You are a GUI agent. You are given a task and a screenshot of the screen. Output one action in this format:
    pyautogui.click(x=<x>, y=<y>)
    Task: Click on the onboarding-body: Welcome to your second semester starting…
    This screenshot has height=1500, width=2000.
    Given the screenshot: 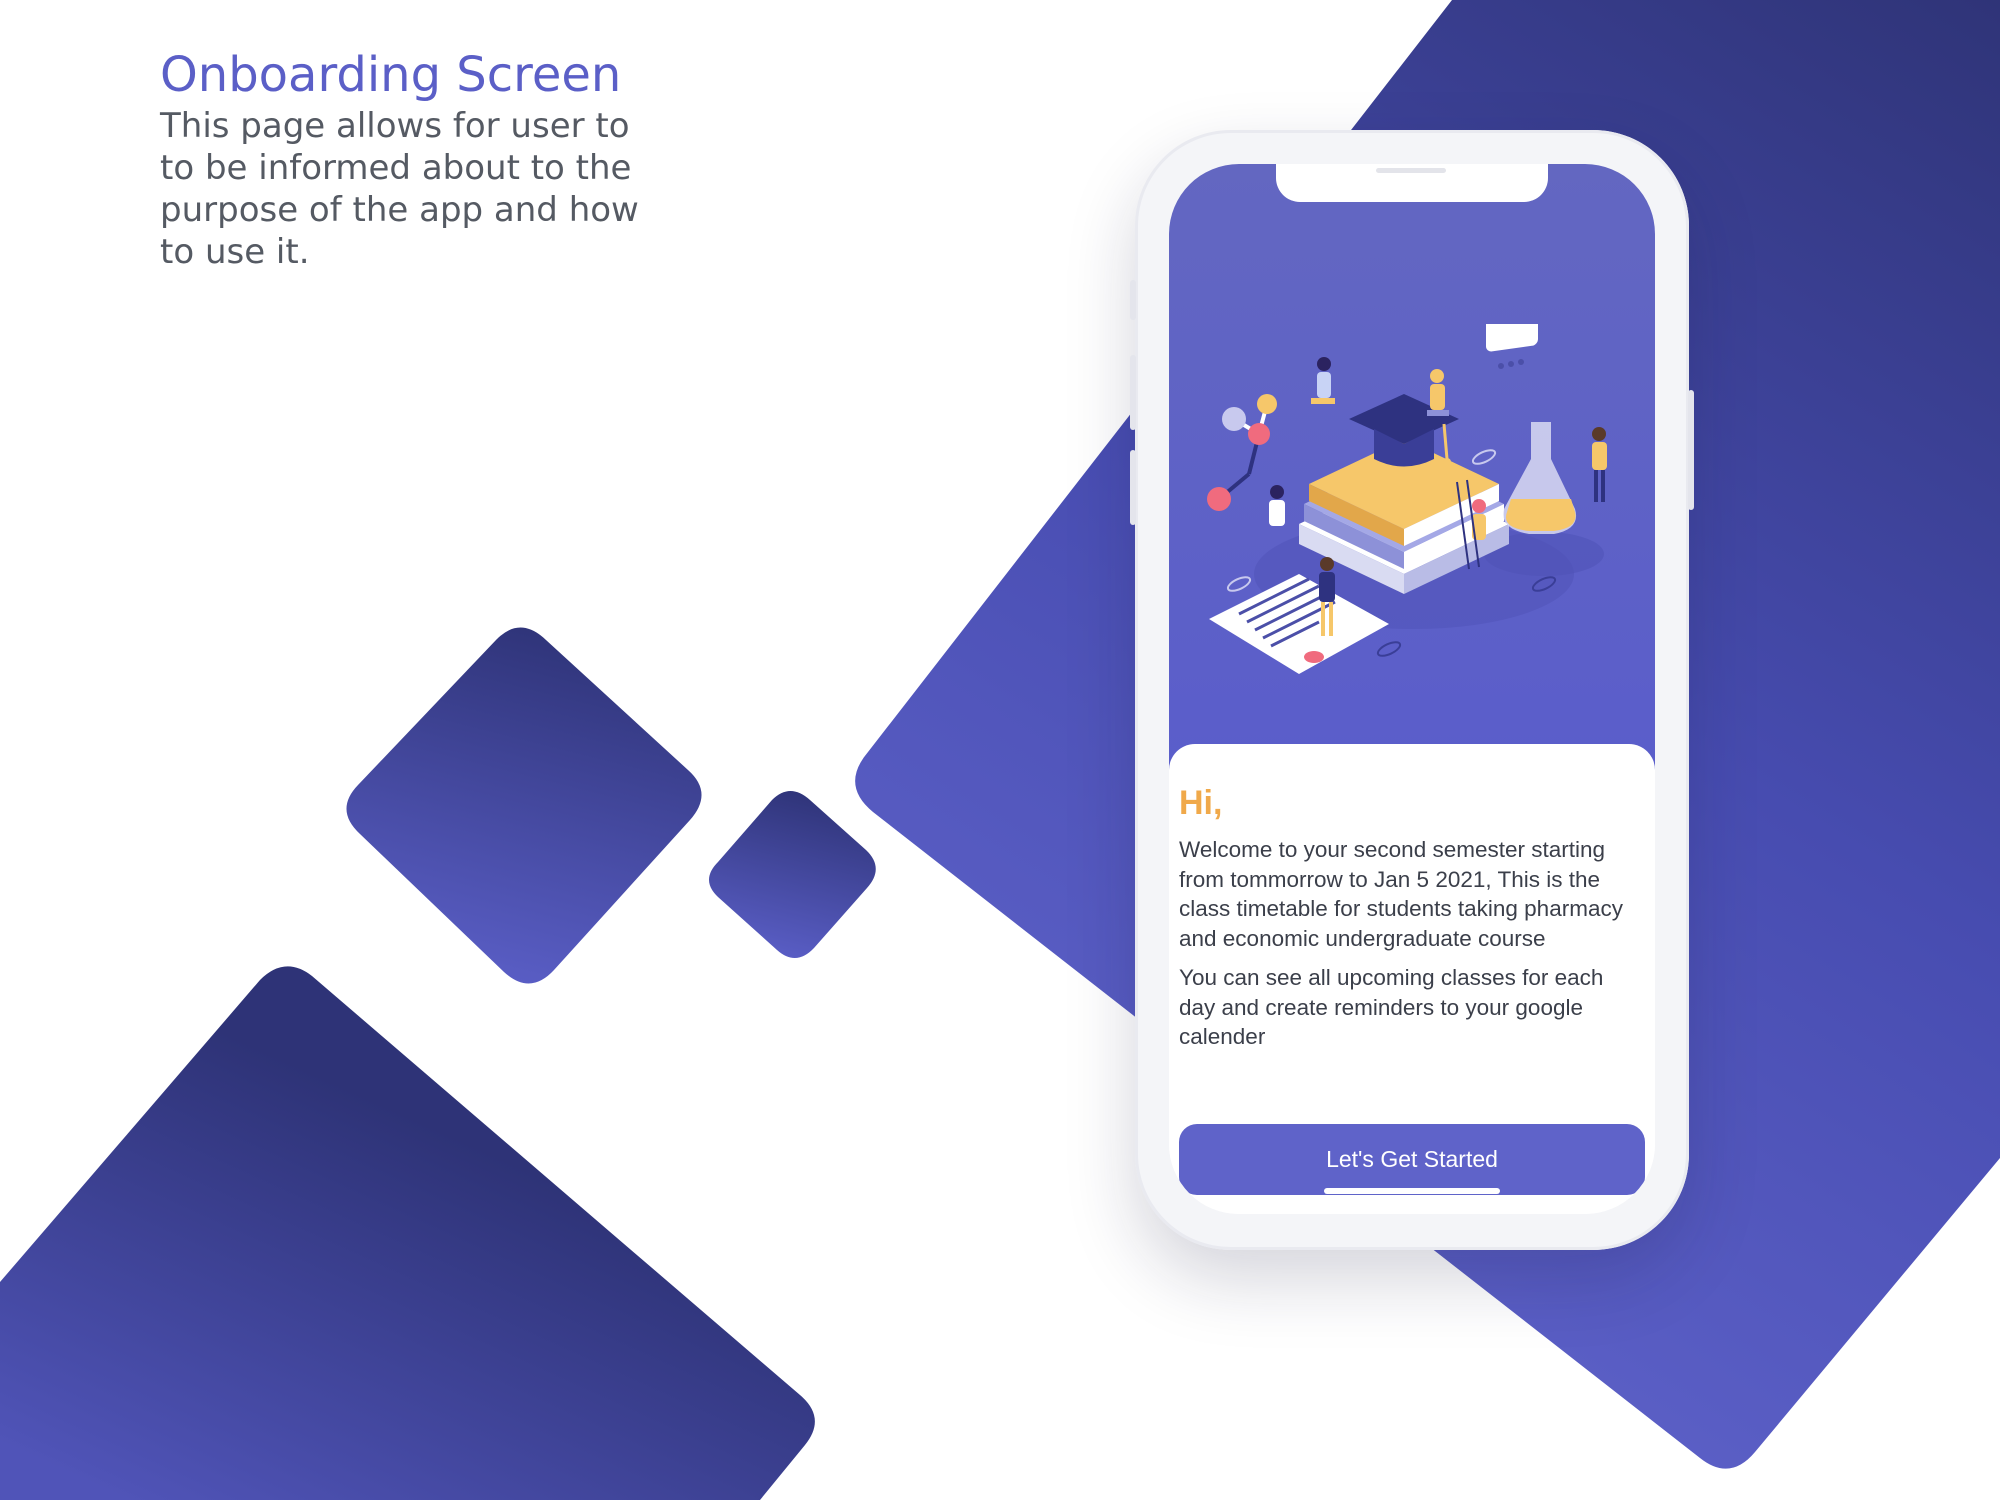 What is the action you would take?
    pyautogui.click(x=1409, y=943)
    